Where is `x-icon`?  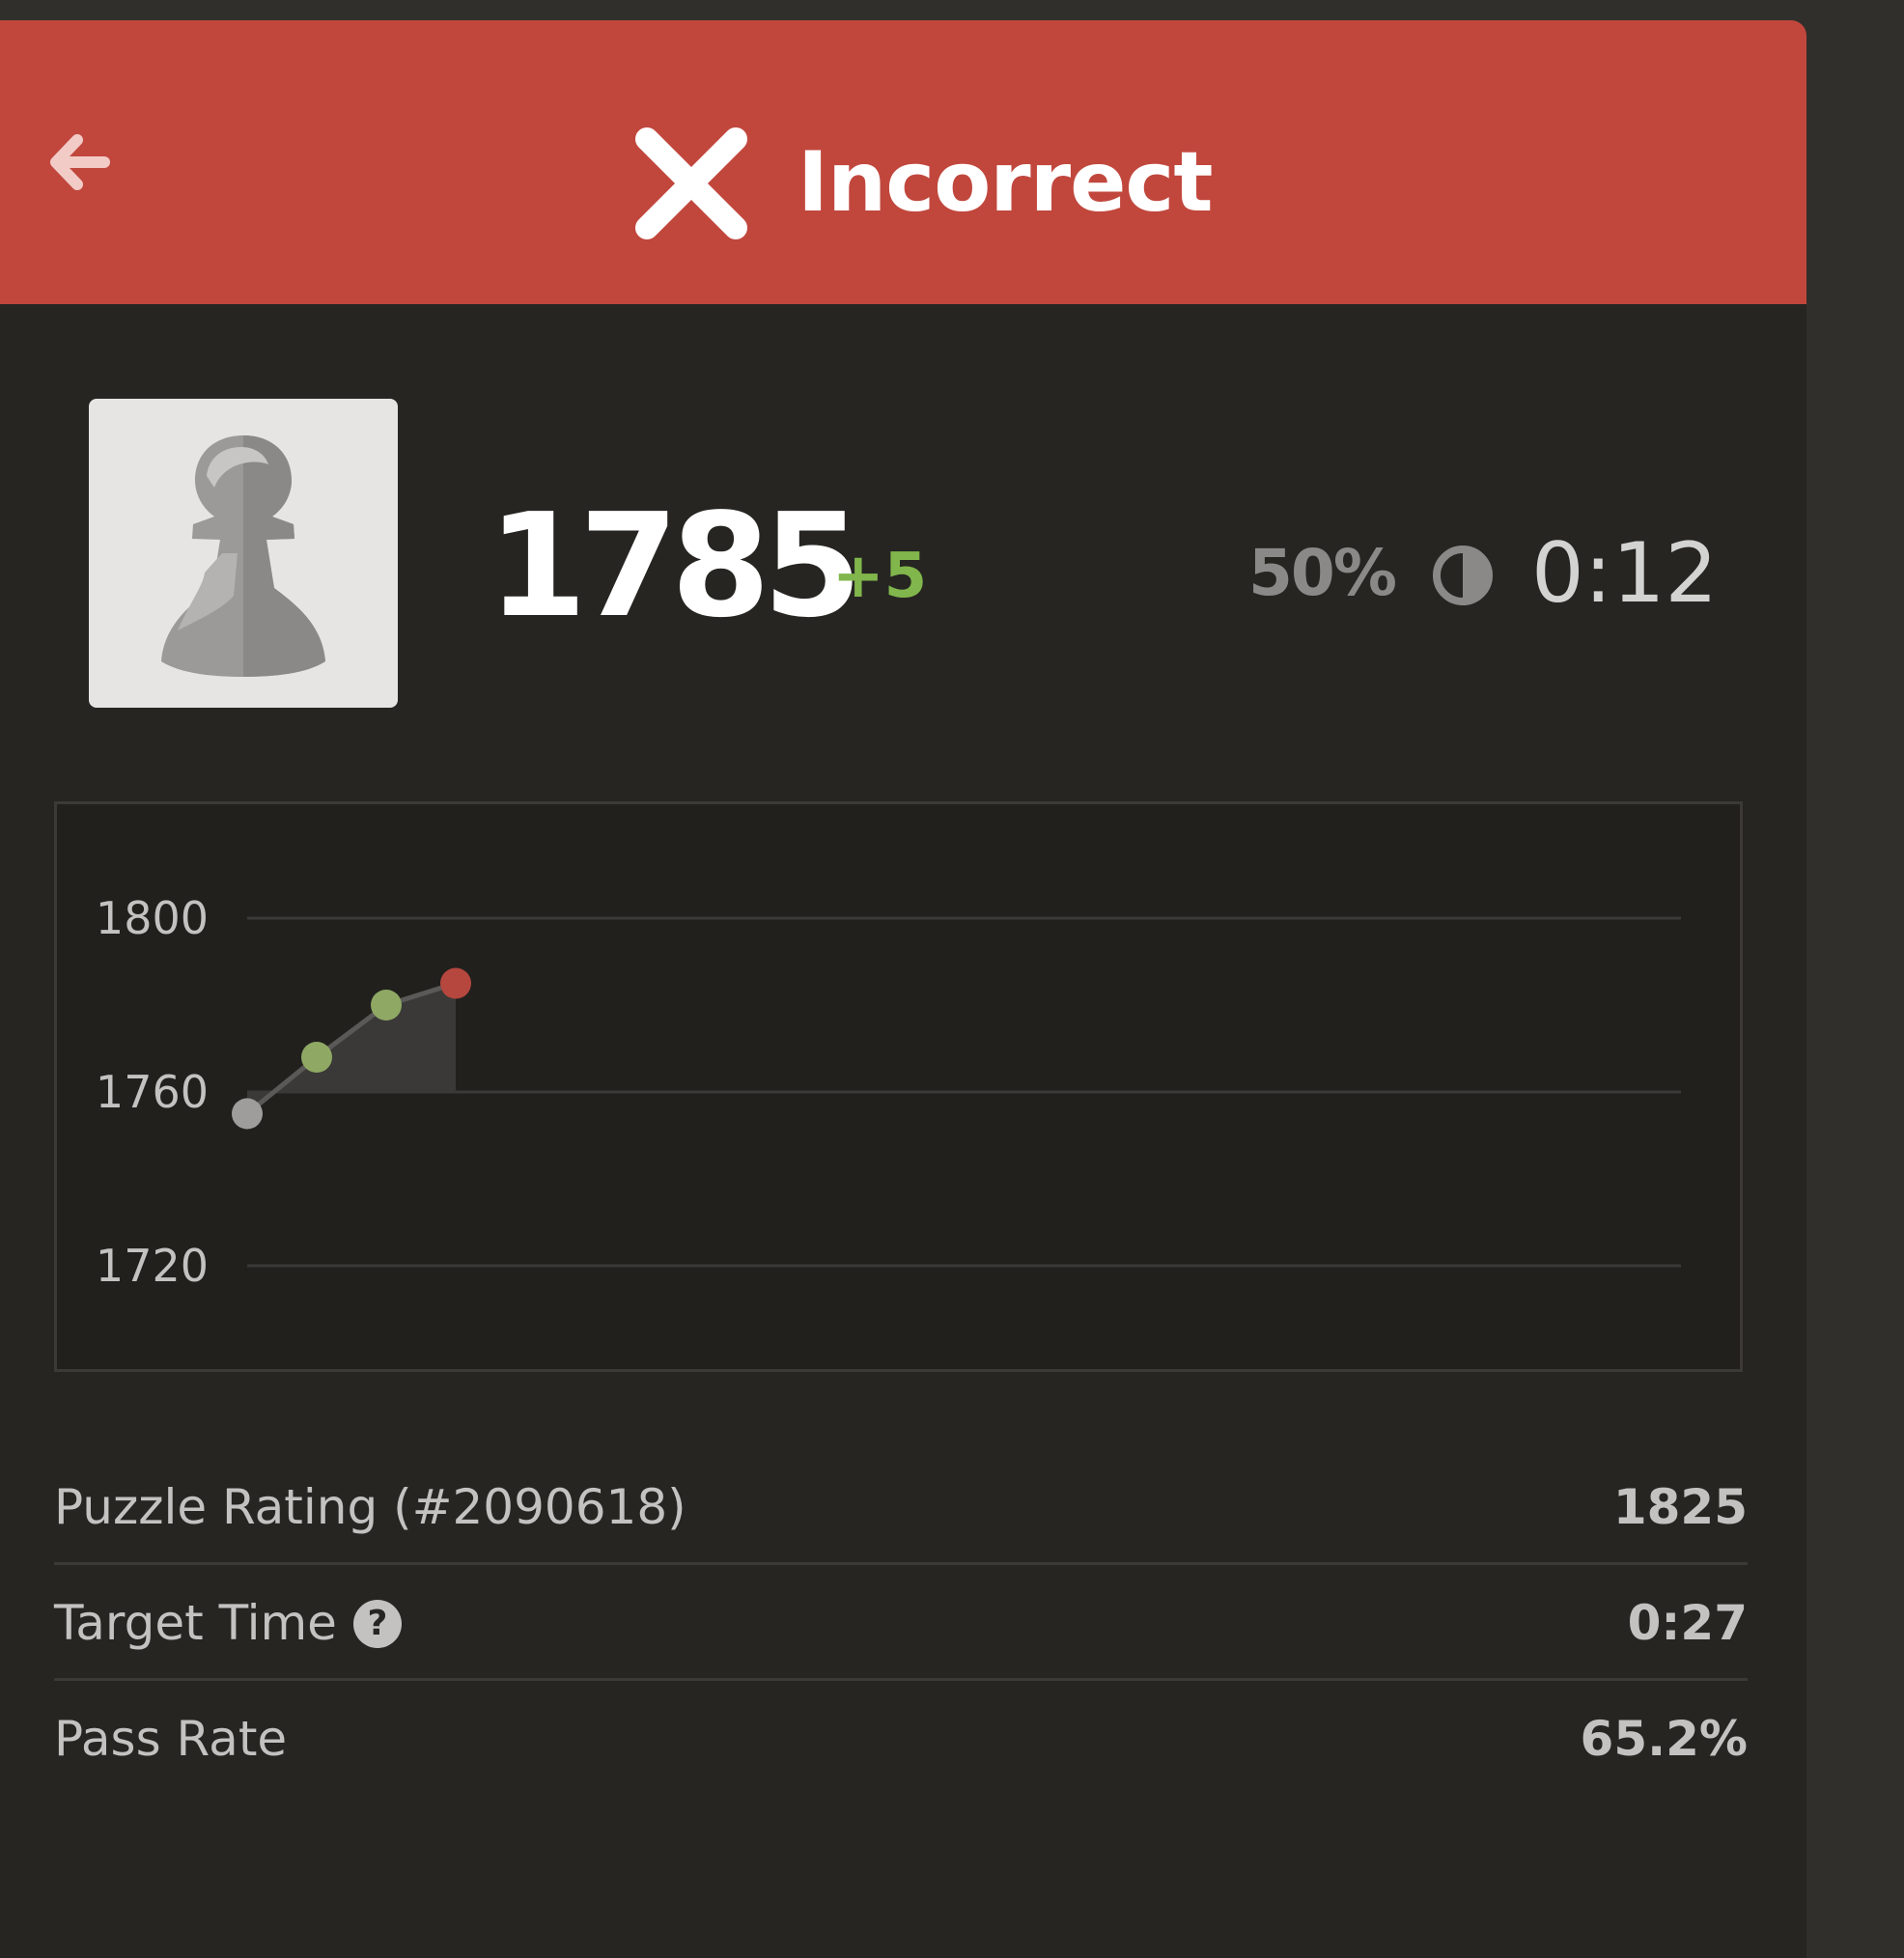 x-icon is located at coordinates (691, 183).